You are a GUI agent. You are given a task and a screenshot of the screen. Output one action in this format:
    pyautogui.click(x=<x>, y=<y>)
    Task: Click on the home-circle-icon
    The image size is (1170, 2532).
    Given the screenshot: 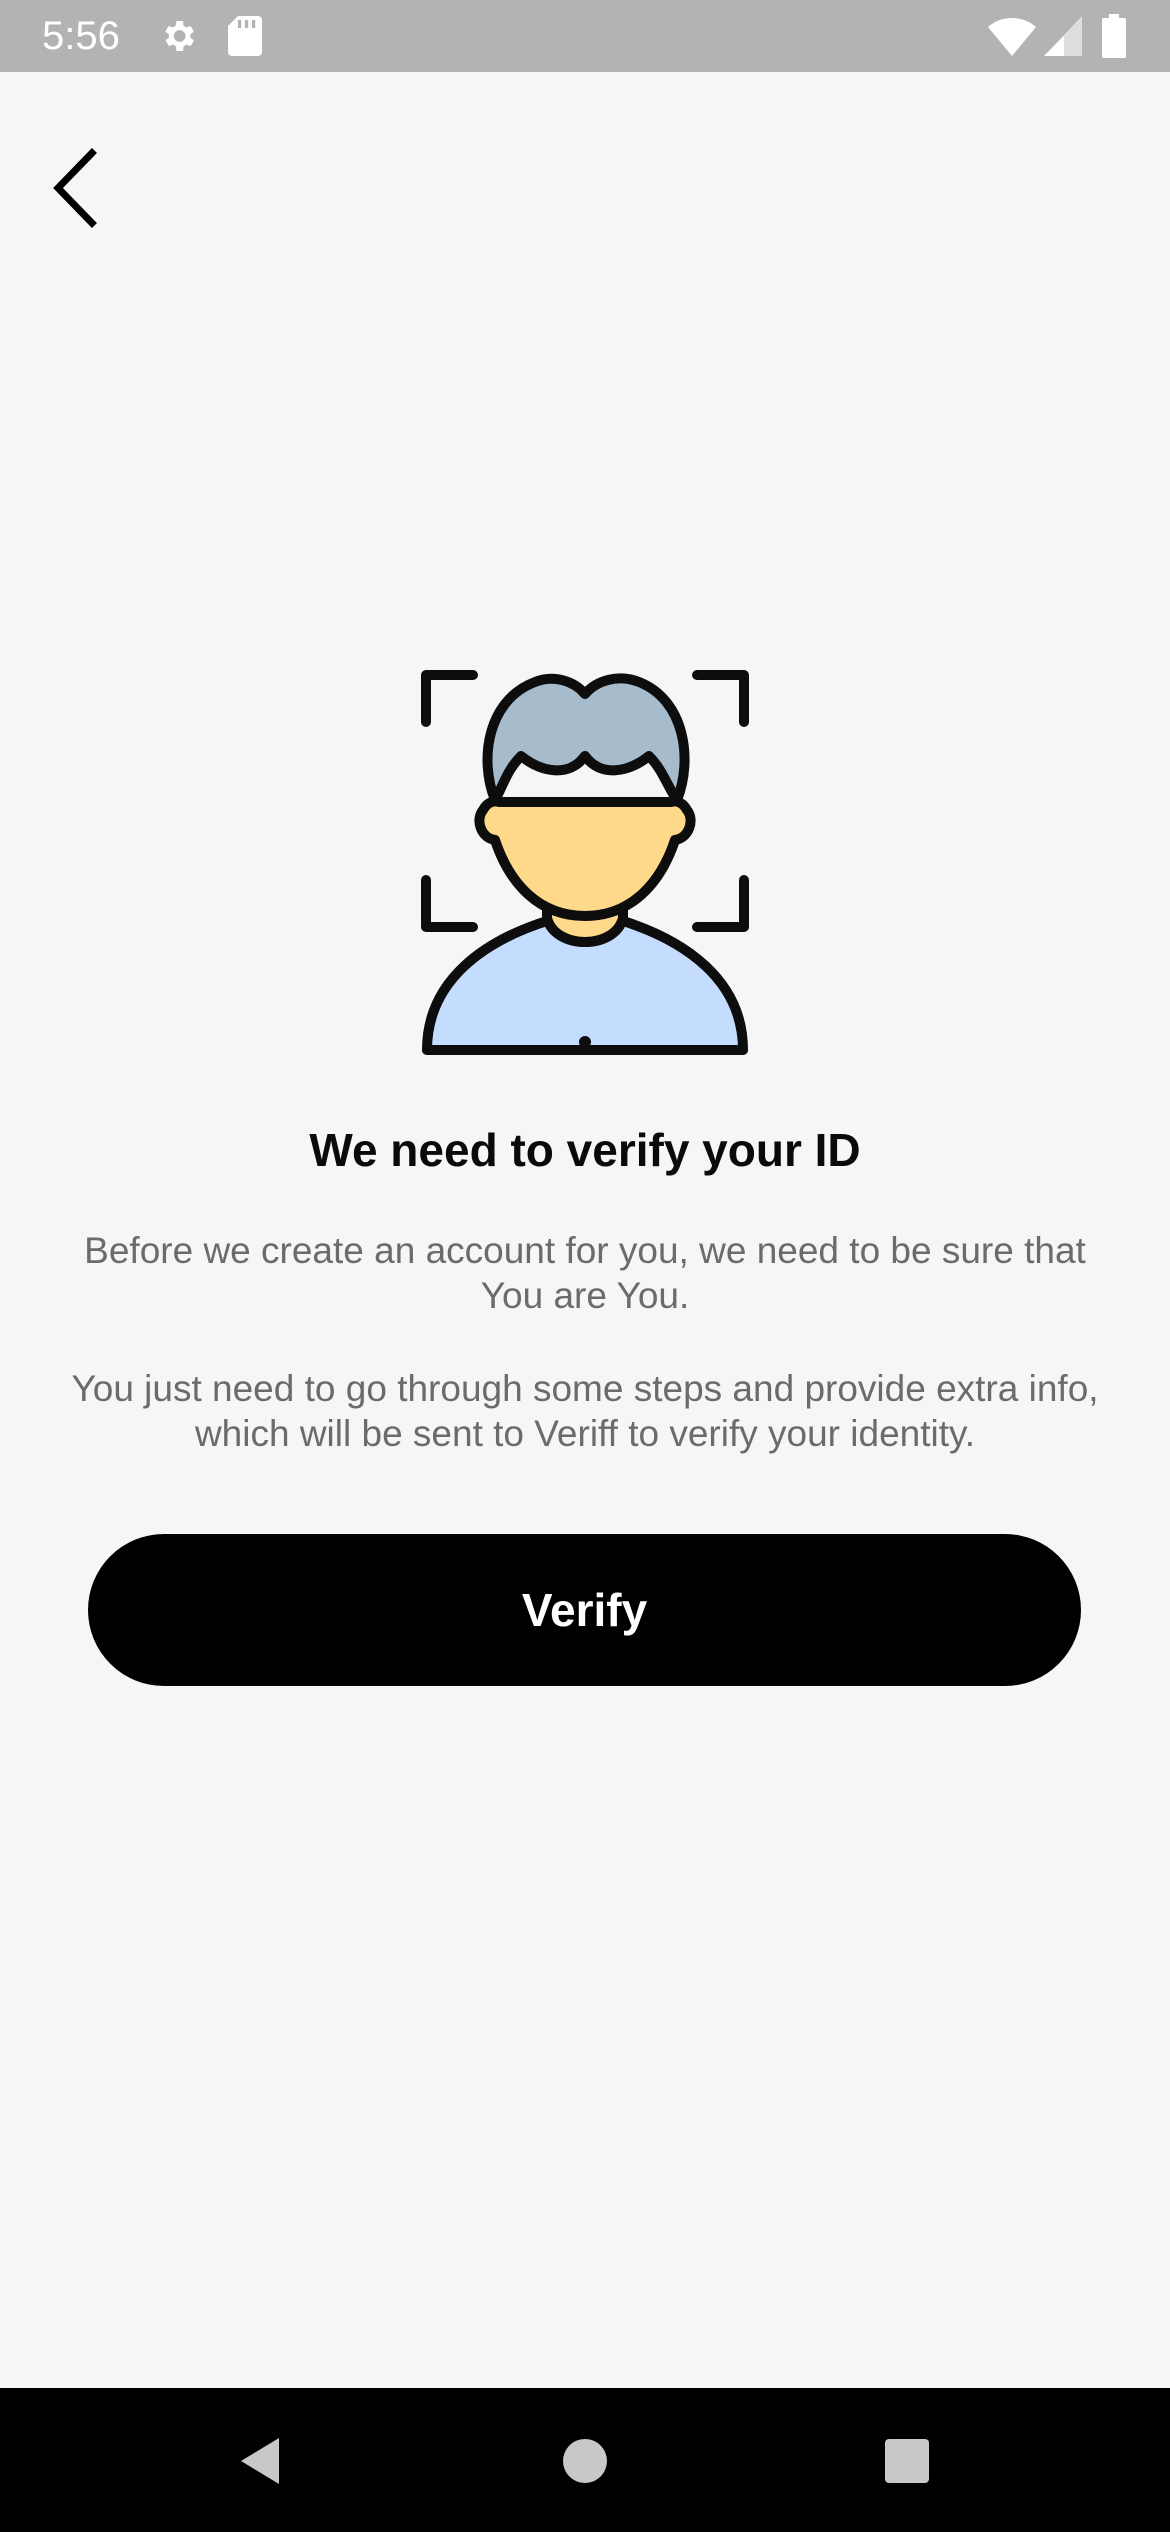 What is the action you would take?
    pyautogui.click(x=585, y=2463)
    